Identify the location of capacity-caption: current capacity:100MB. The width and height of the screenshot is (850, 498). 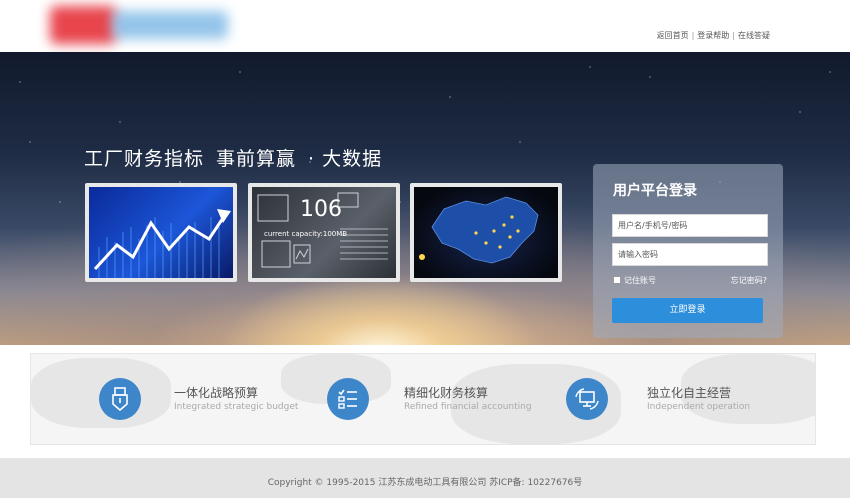
(306, 234).